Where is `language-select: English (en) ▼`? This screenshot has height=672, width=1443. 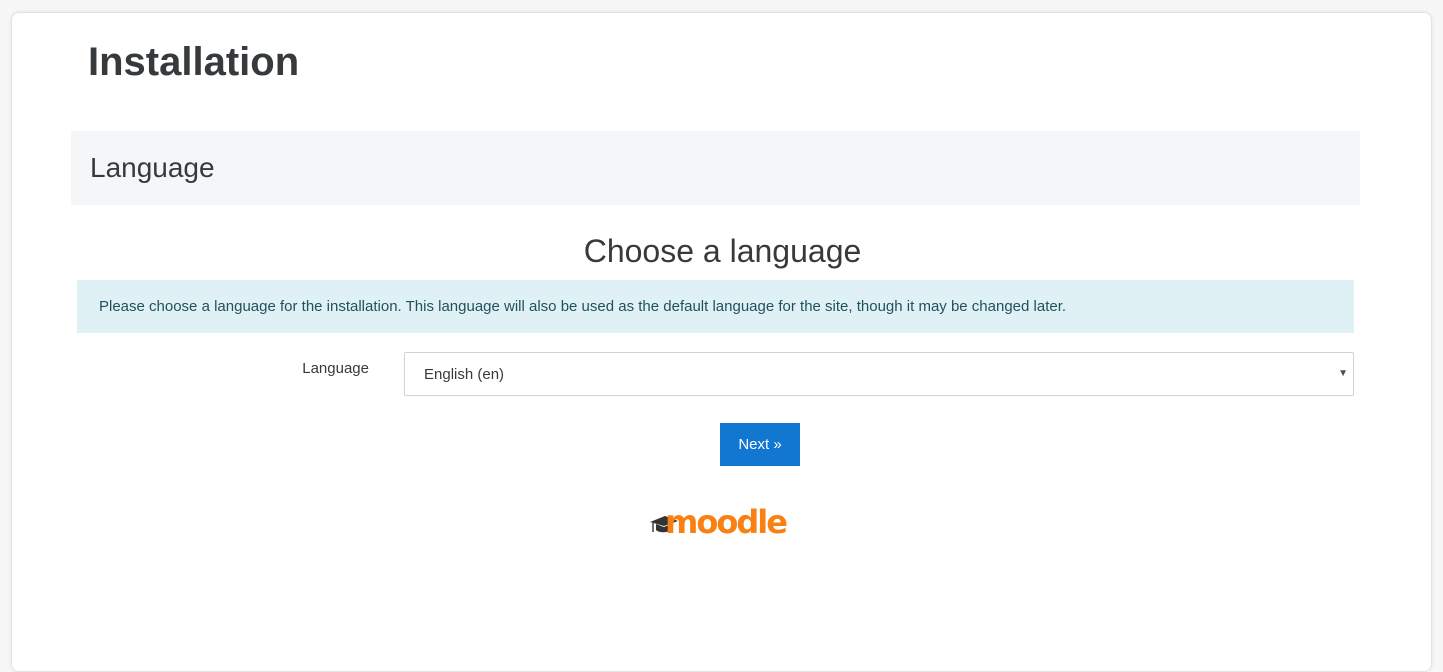 language-select: English (en) ▼ is located at coordinates (879, 374).